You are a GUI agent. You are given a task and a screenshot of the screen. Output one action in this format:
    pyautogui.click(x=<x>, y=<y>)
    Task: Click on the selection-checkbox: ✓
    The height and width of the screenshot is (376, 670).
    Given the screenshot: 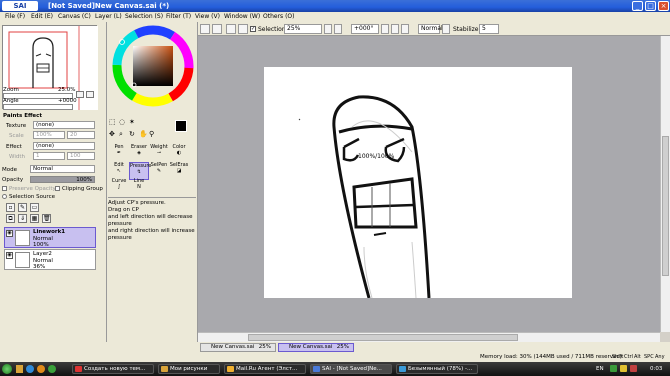 What is the action you would take?
    pyautogui.click(x=253, y=29)
    